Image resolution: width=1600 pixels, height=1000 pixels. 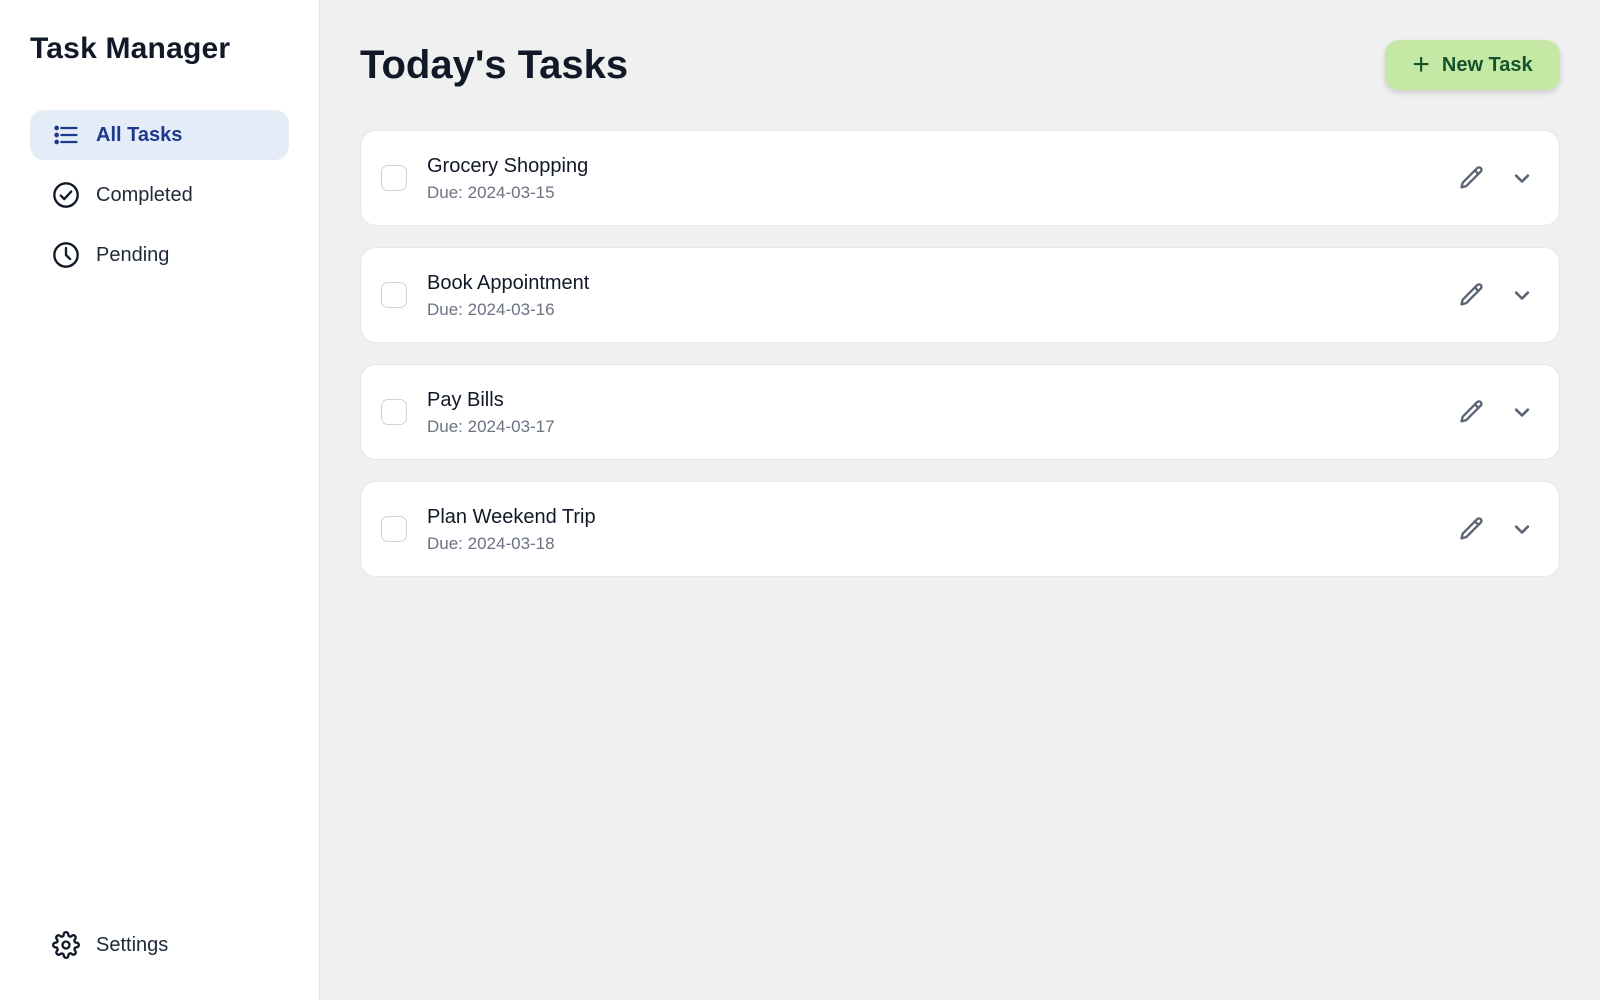 What do you see at coordinates (508, 165) in the screenshot?
I see `task-name: Grocery Shopping` at bounding box center [508, 165].